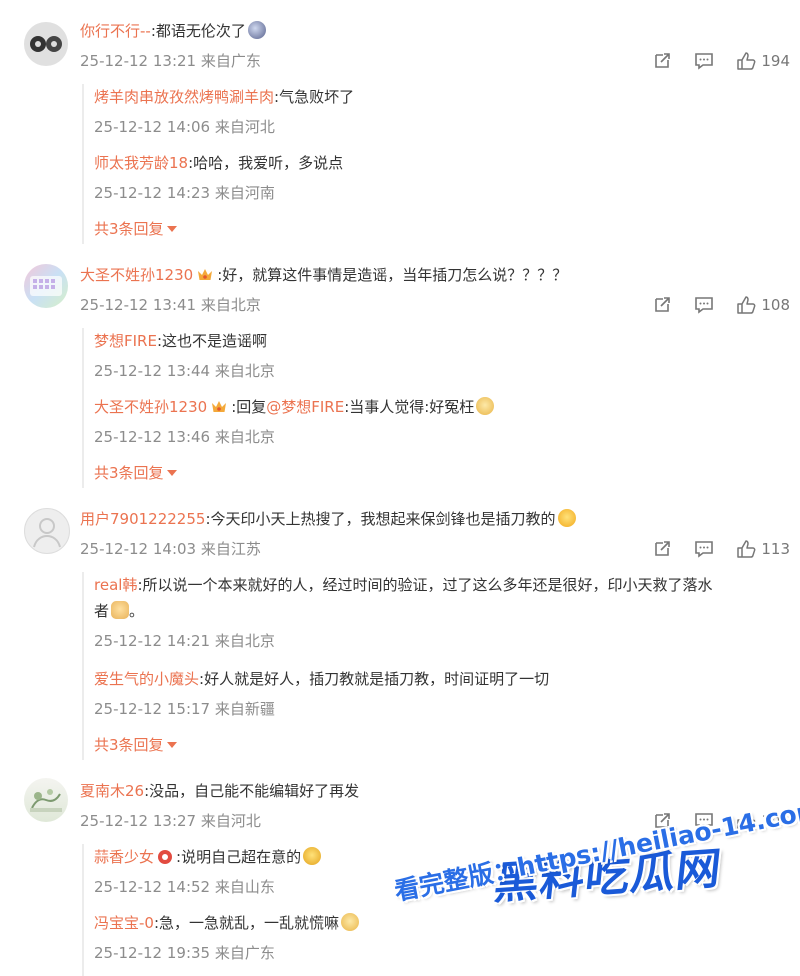 This screenshot has height=976, width=800. I want to click on reply-username: 爱生气的小魔头, so click(146, 679).